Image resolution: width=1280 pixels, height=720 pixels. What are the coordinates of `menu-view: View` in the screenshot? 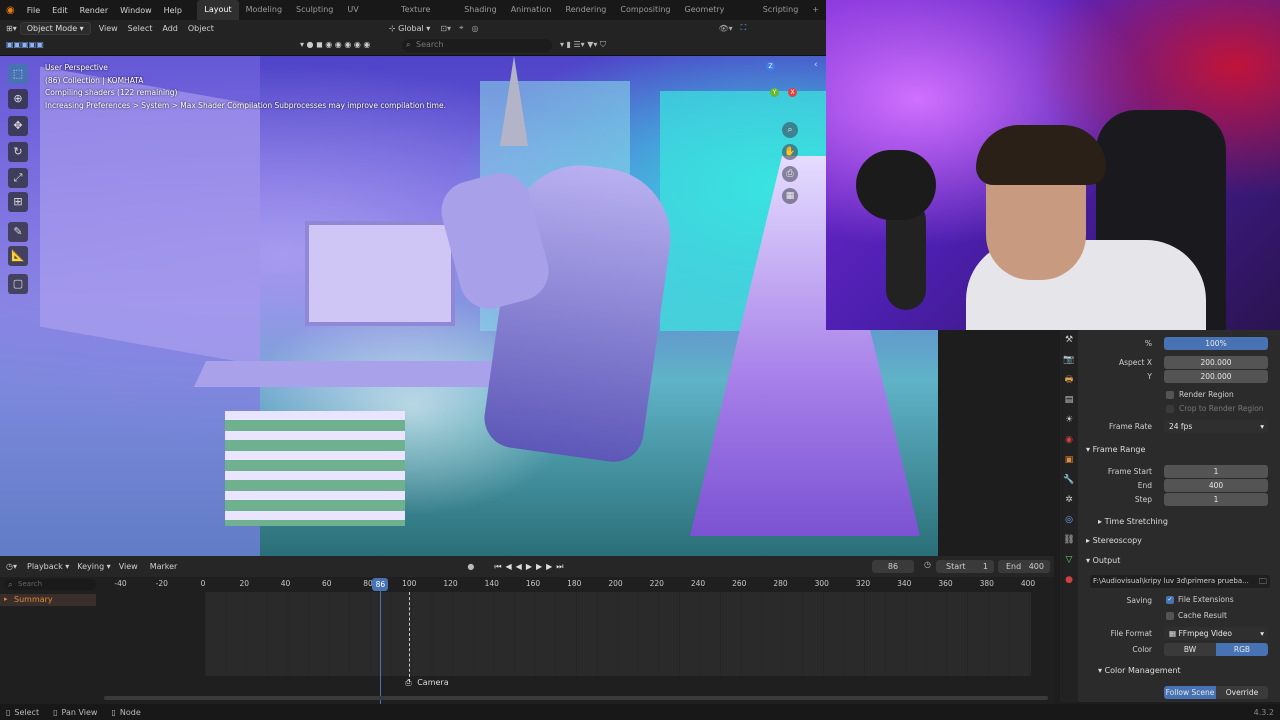 It's located at (108, 28).